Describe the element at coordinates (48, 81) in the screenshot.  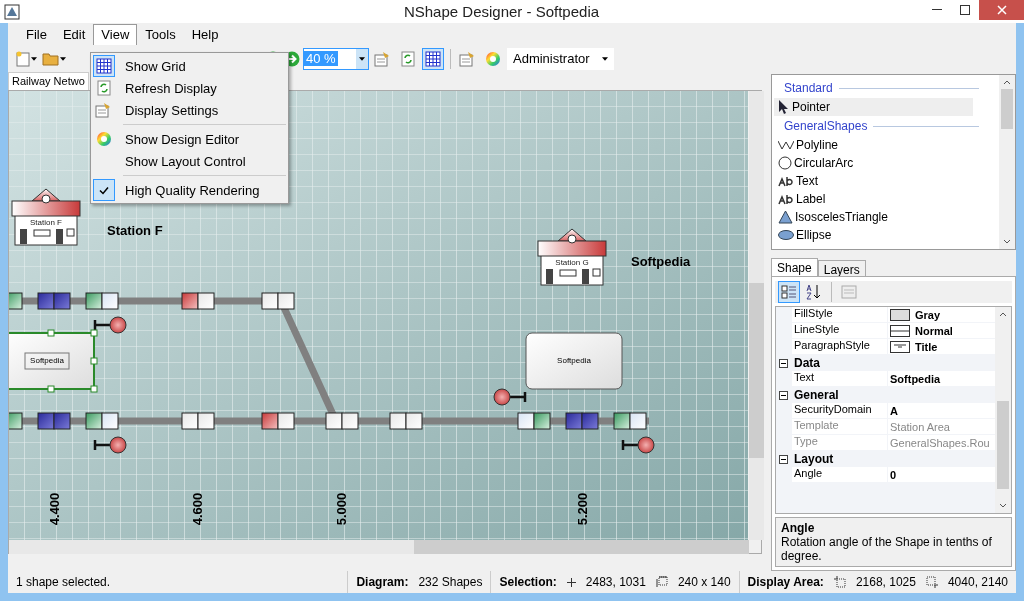
I see `document-tab: Railway Netwo` at that location.